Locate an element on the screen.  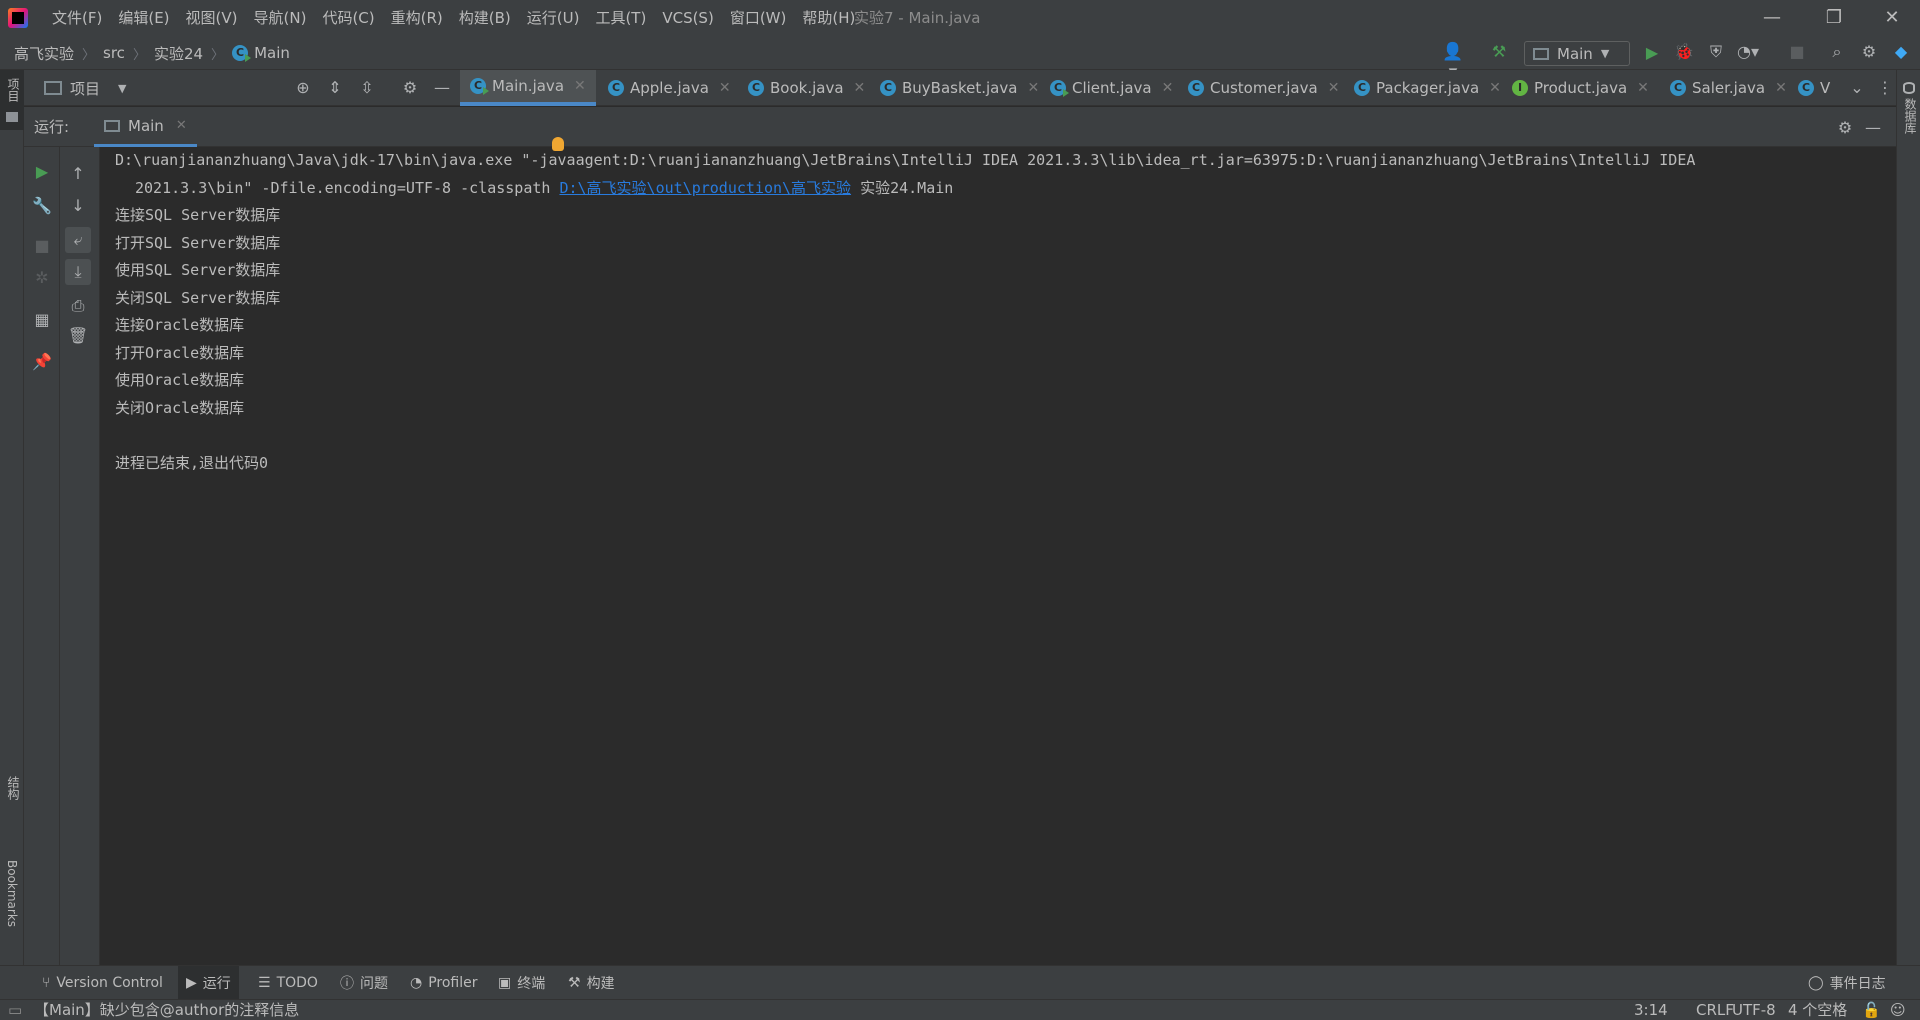
pin-icon: 📌 is located at coordinates (42, 362).